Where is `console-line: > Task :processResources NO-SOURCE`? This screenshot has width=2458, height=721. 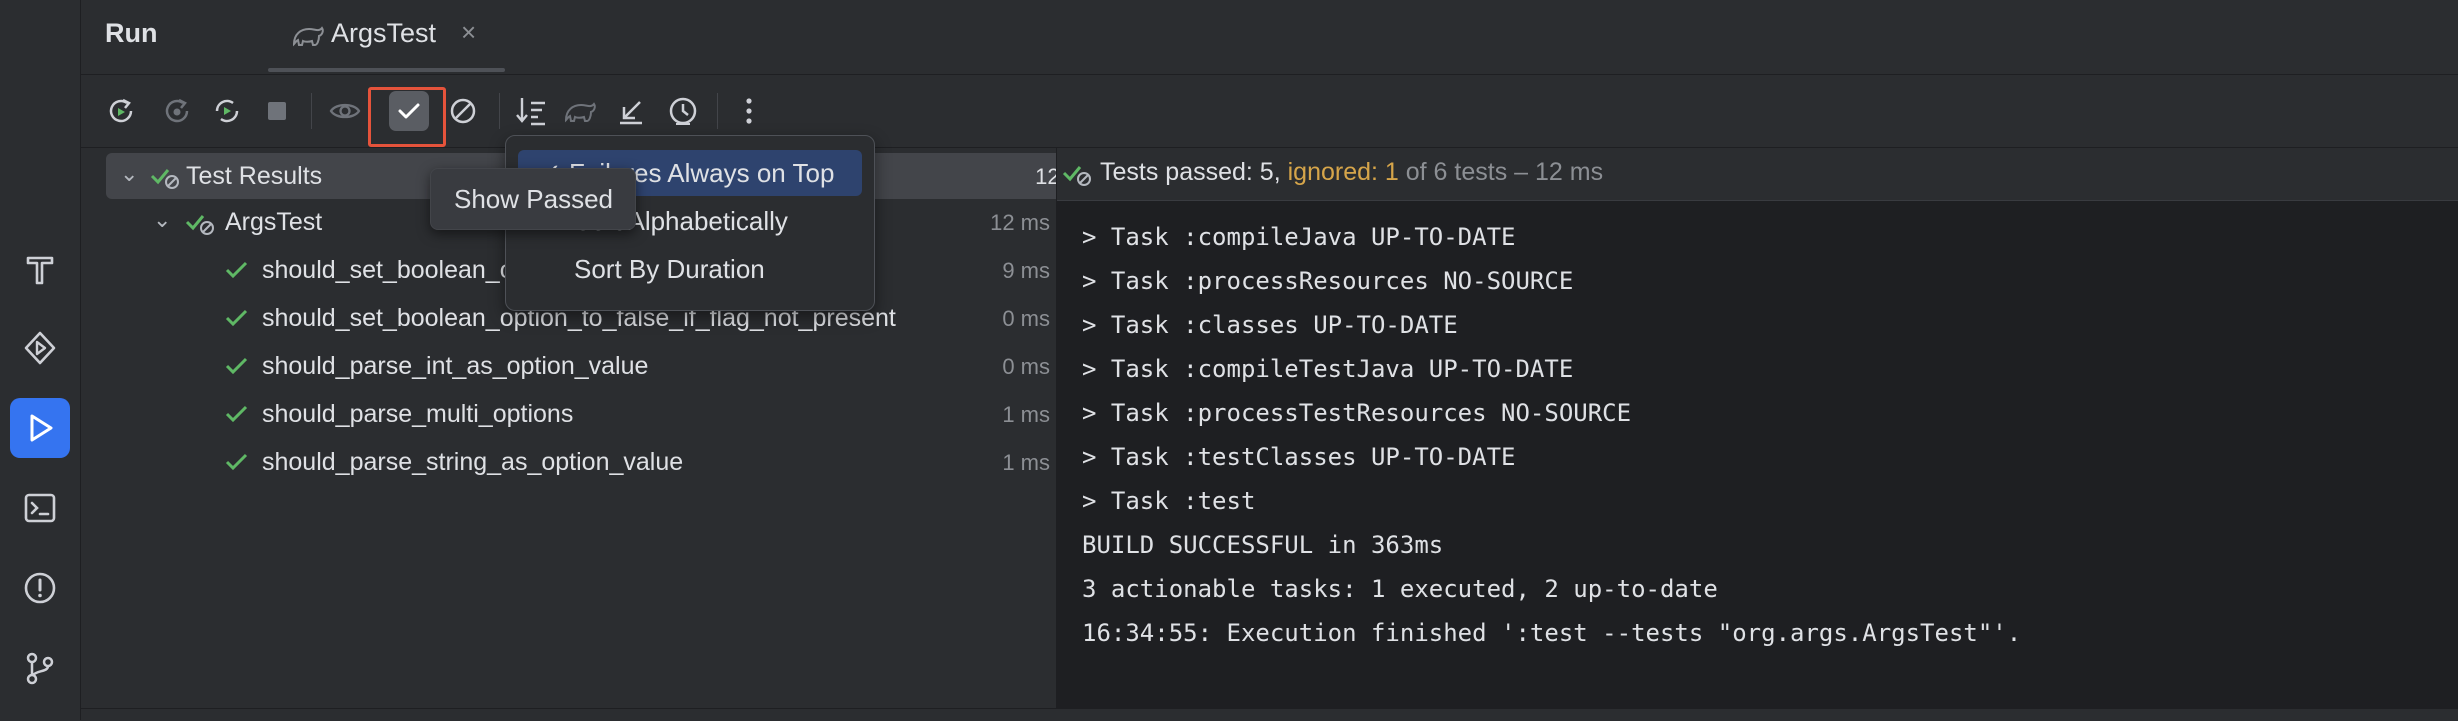
console-line: > Task :processResources NO-SOURCE is located at coordinates (1328, 281).